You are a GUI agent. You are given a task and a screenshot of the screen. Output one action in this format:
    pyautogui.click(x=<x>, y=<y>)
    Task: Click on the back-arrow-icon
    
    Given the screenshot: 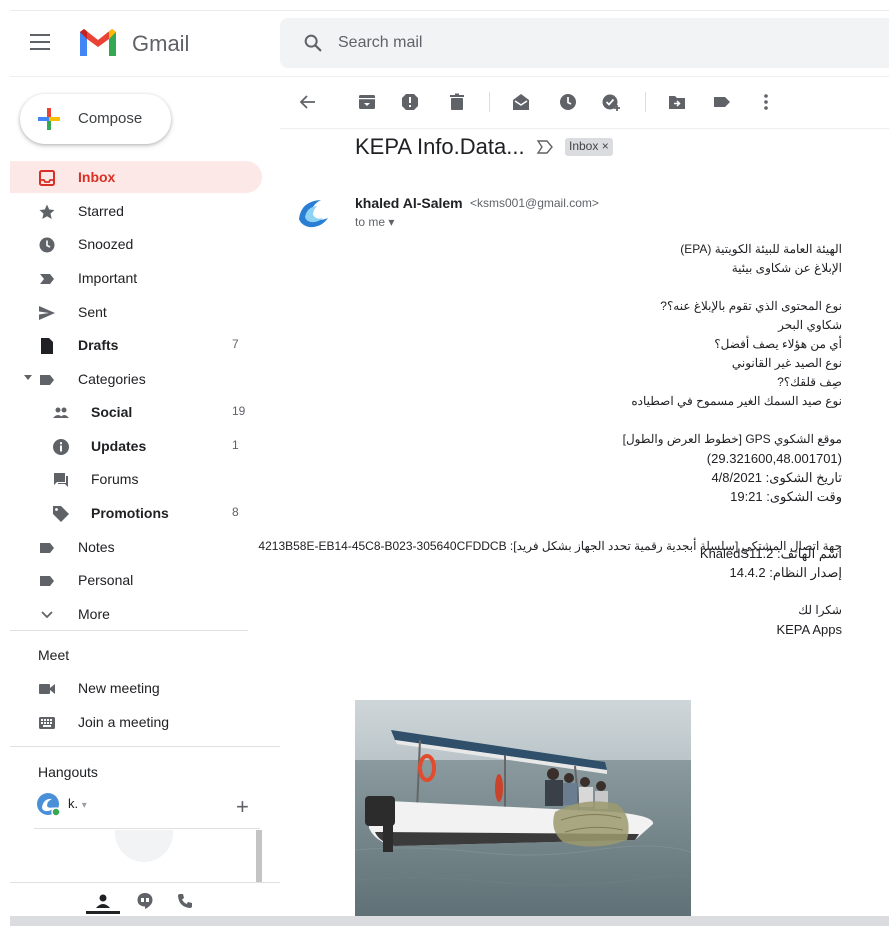 What is the action you would take?
    pyautogui.click(x=308, y=102)
    